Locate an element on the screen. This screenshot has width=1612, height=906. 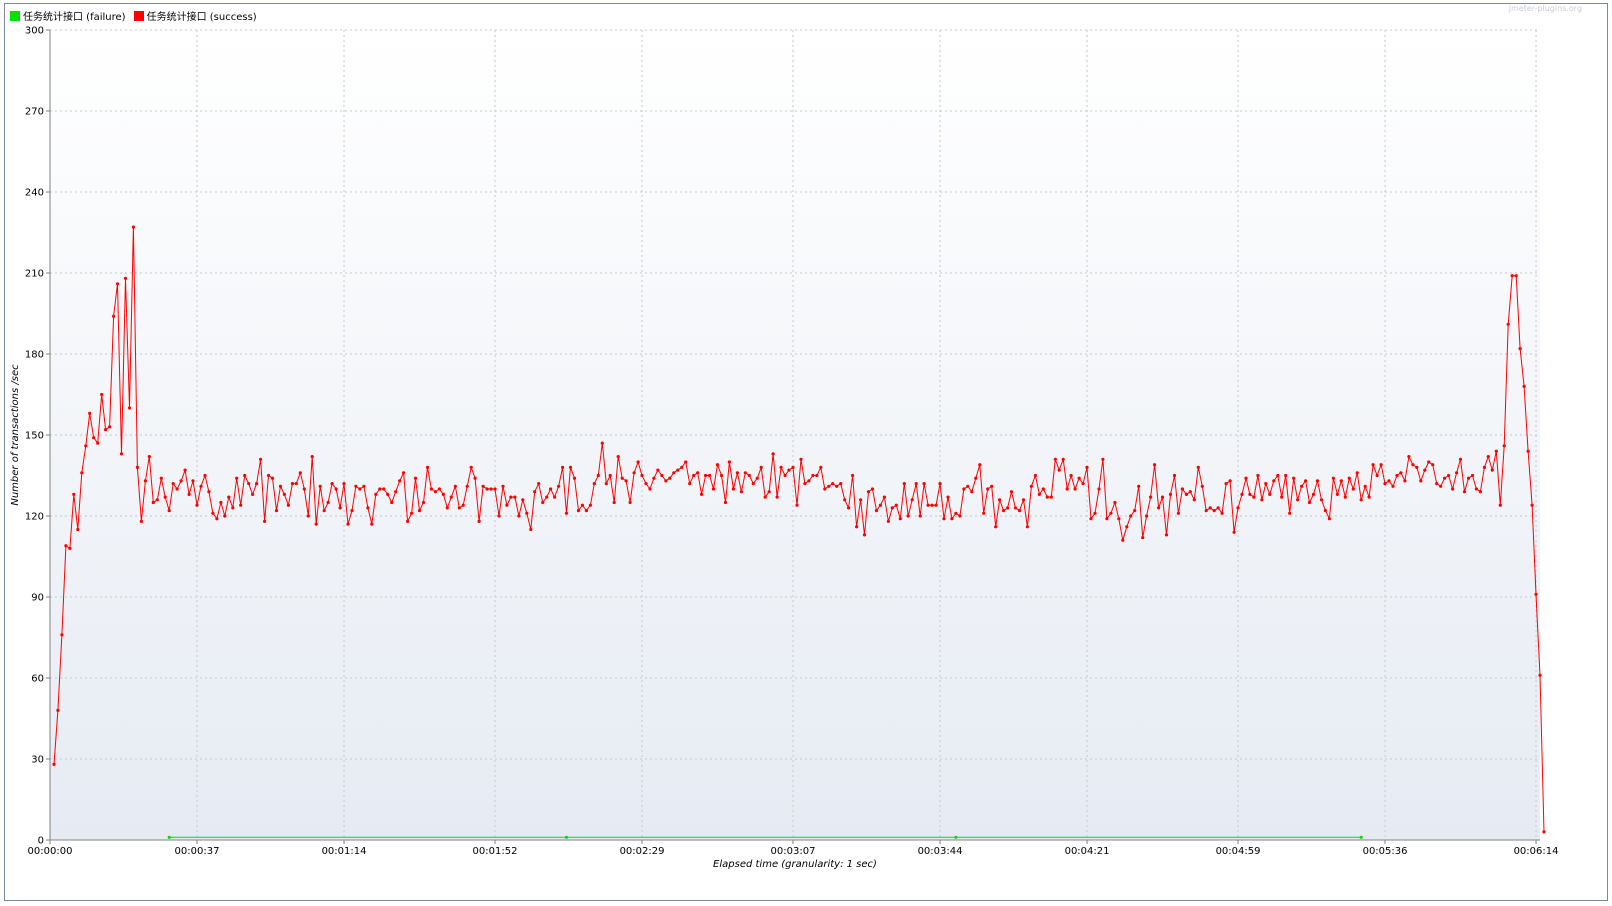
x-tick-label: 00:00:00 is located at coordinates (50, 851).